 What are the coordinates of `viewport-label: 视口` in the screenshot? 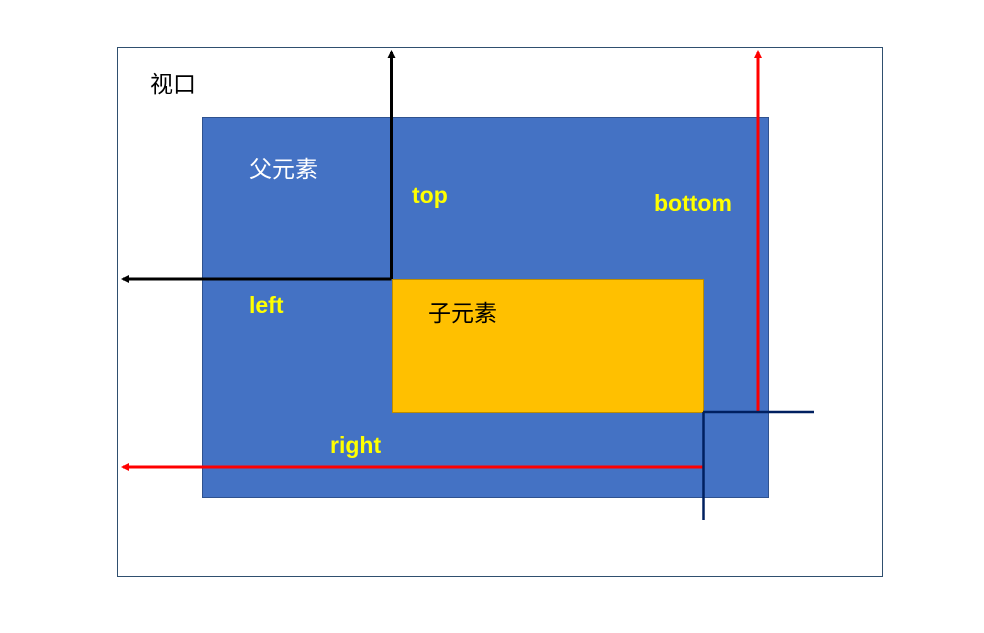 It's located at (173, 85).